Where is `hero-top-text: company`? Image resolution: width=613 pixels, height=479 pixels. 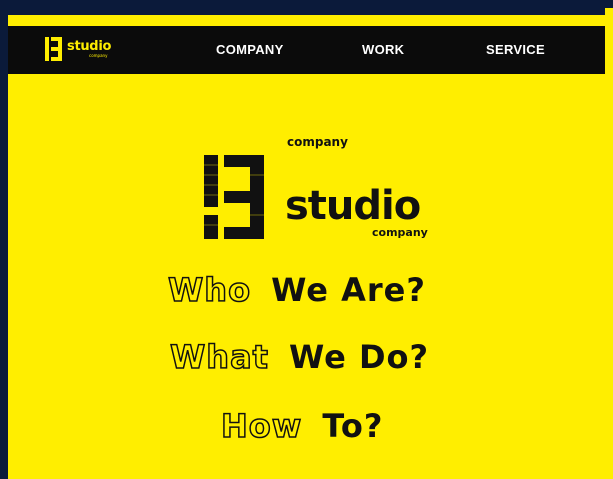 hero-top-text: company is located at coordinates (317, 142).